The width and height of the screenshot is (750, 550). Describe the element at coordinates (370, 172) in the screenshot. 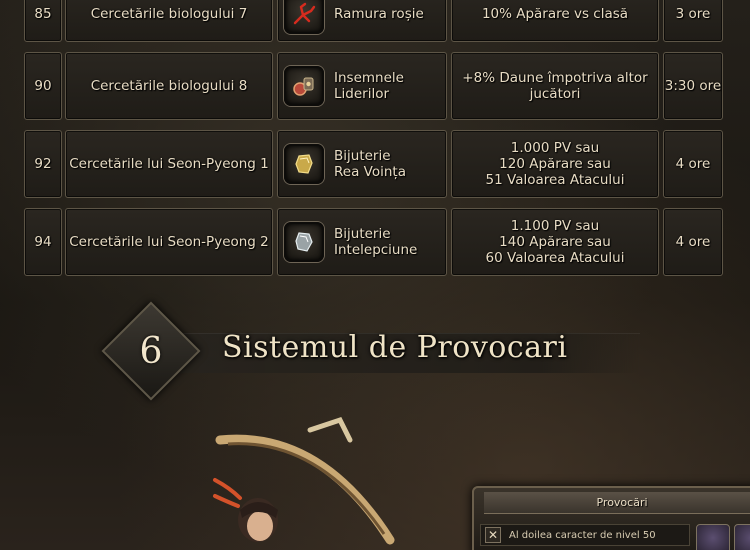

I see `item-label-line: Rea Voința` at that location.